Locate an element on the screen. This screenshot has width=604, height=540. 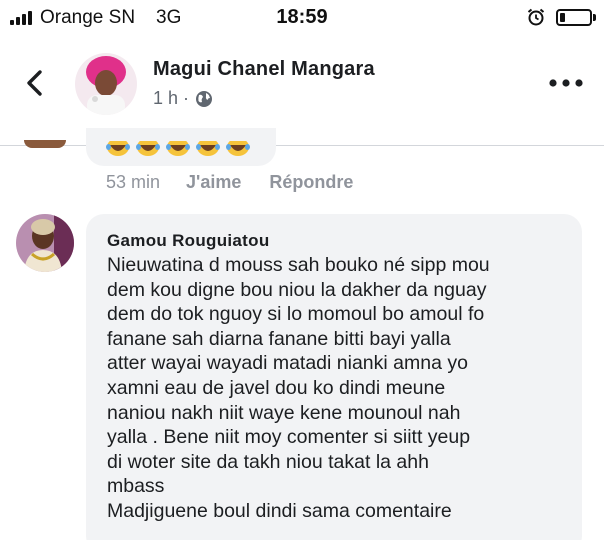
previous-commenter-avatar is located at coordinates (45, 144).